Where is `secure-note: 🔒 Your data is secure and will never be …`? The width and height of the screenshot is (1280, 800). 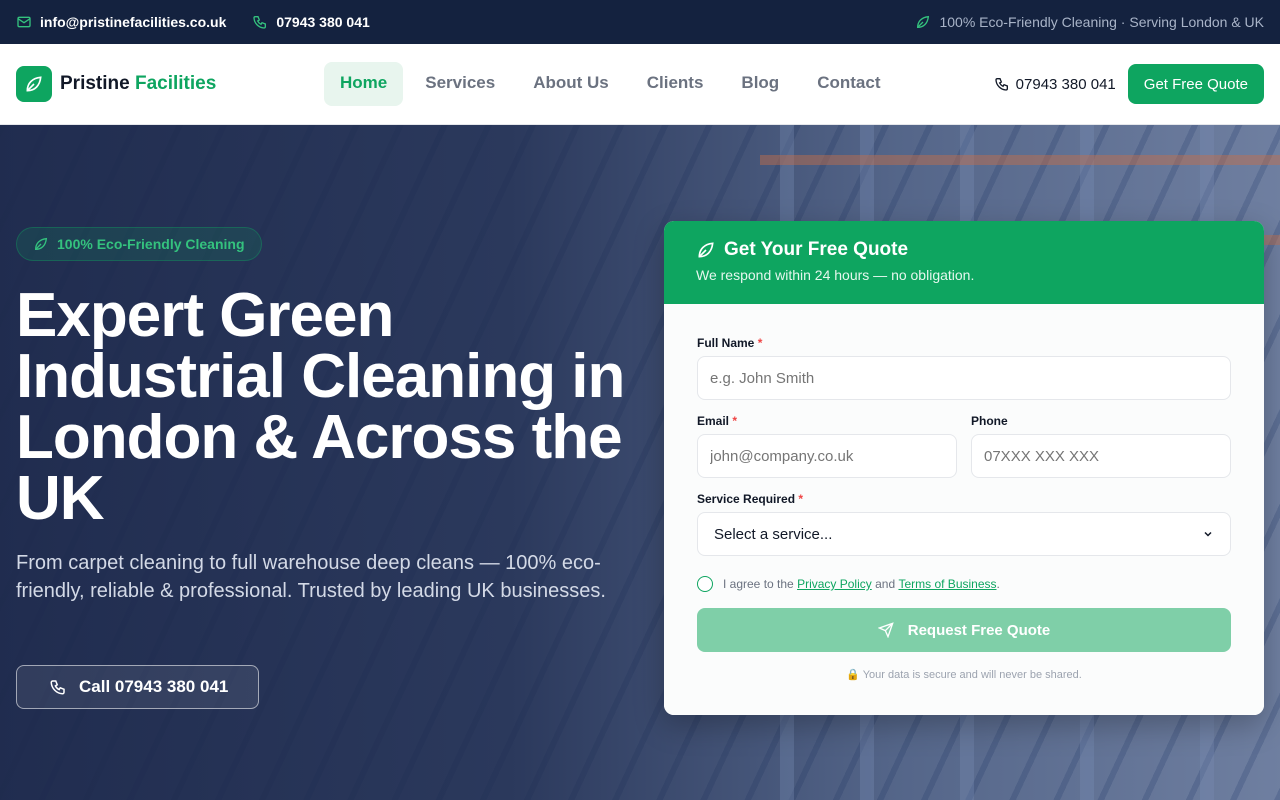 secure-note: 🔒 Your data is secure and will never be … is located at coordinates (964, 675).